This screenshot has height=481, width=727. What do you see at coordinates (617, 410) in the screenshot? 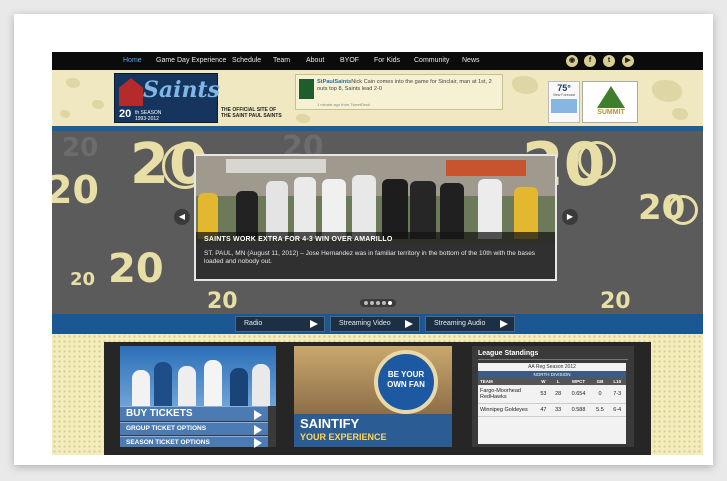
I see `table-cell: 6-4` at bounding box center [617, 410].